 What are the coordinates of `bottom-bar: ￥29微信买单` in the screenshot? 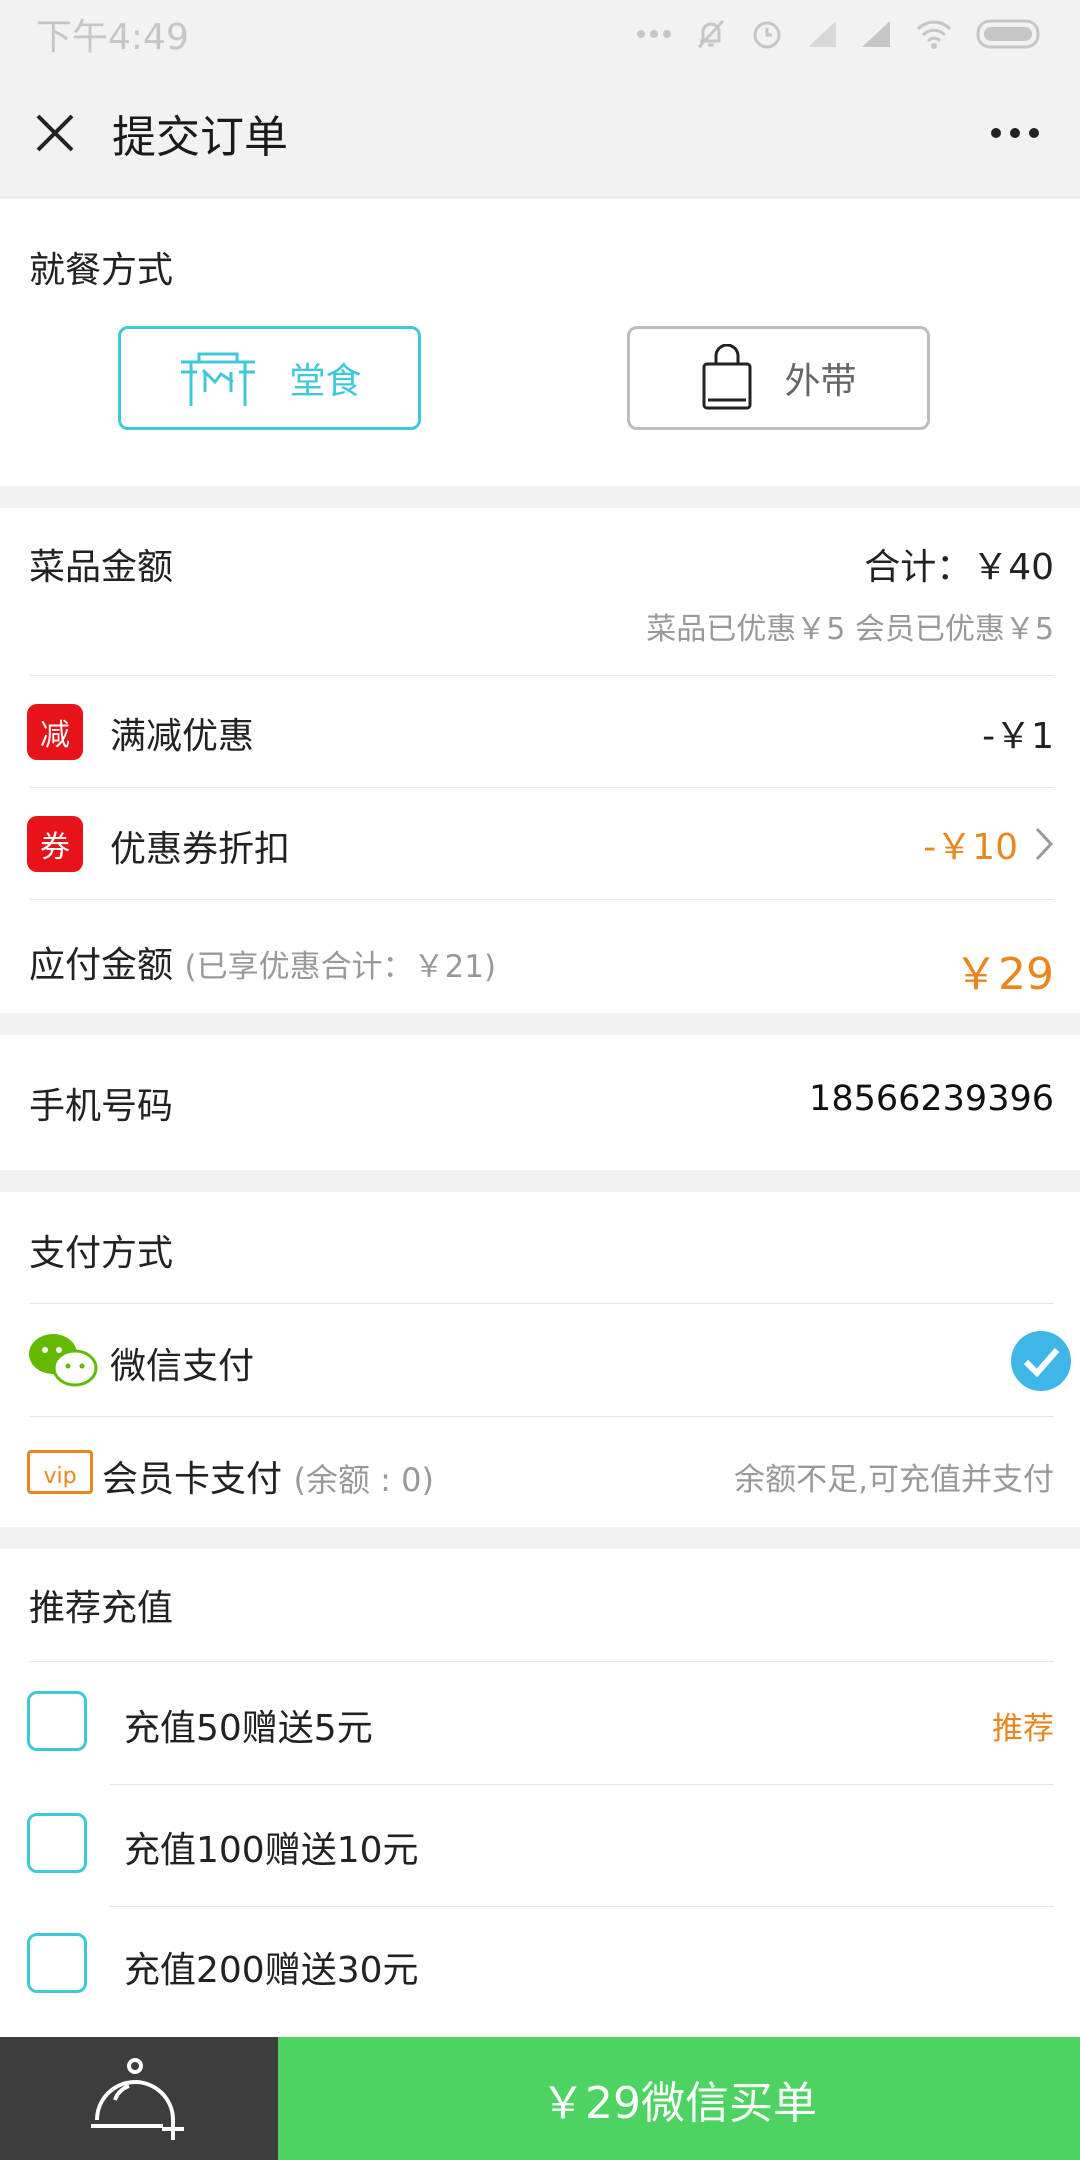 It's located at (540, 2098).